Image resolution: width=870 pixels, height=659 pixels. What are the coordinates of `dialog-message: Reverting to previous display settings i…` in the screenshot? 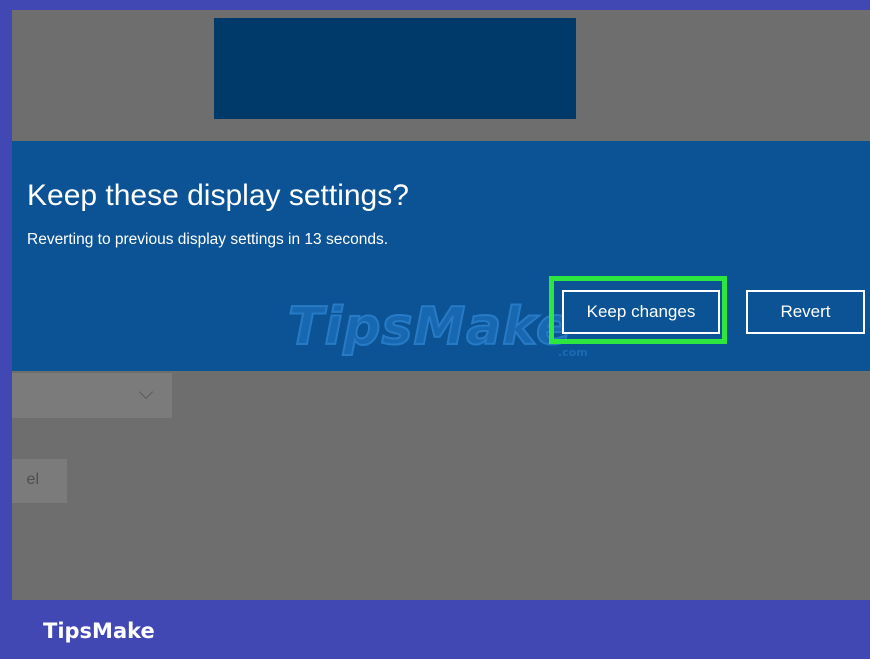 It's located at (208, 239).